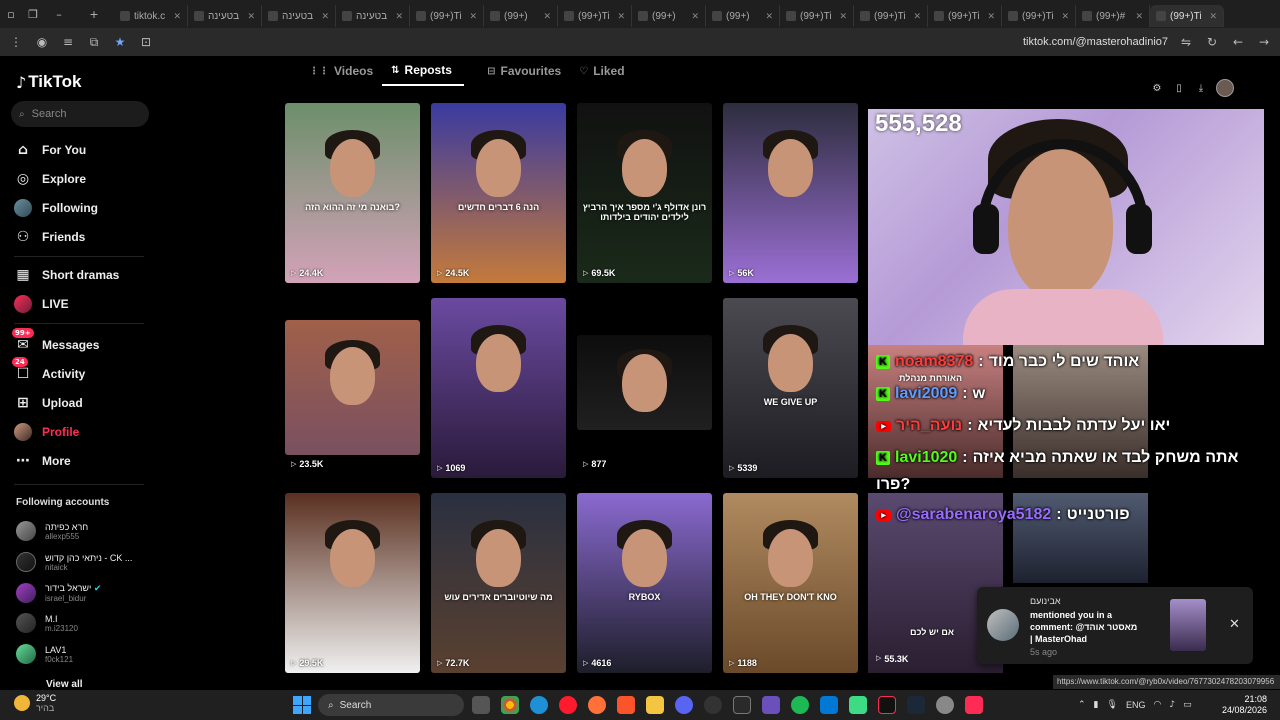 The image size is (1280, 720). I want to click on tab-favourites: ⊟ Favourites, so click(524, 71).